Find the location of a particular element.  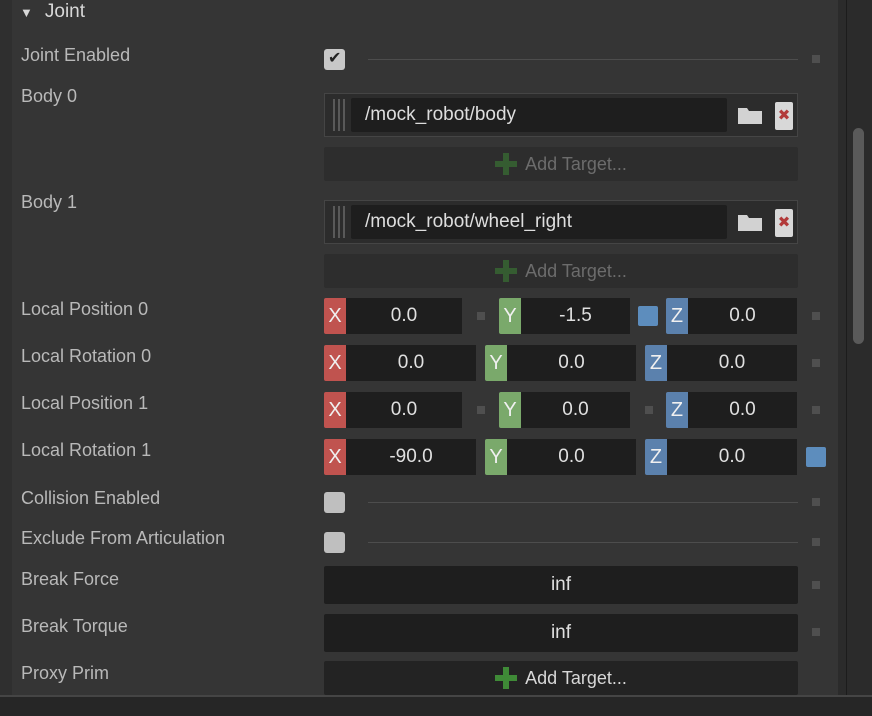

local-rotation-1-z-value: 0.0 is located at coordinates (732, 457).